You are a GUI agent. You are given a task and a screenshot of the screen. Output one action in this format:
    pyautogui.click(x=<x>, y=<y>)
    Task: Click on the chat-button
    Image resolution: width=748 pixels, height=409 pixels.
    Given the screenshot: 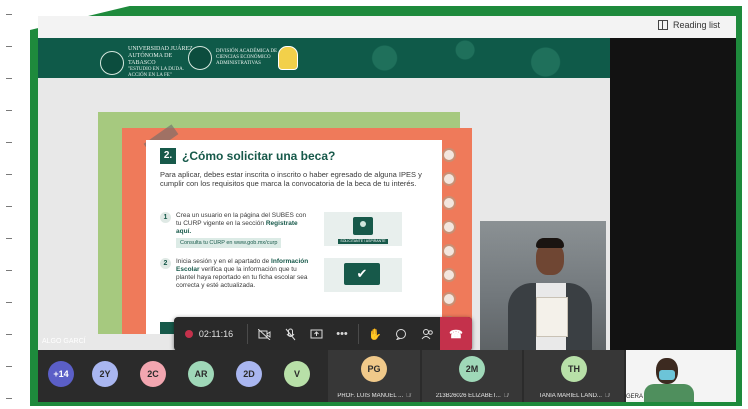 What is the action you would take?
    pyautogui.click(x=401, y=334)
    